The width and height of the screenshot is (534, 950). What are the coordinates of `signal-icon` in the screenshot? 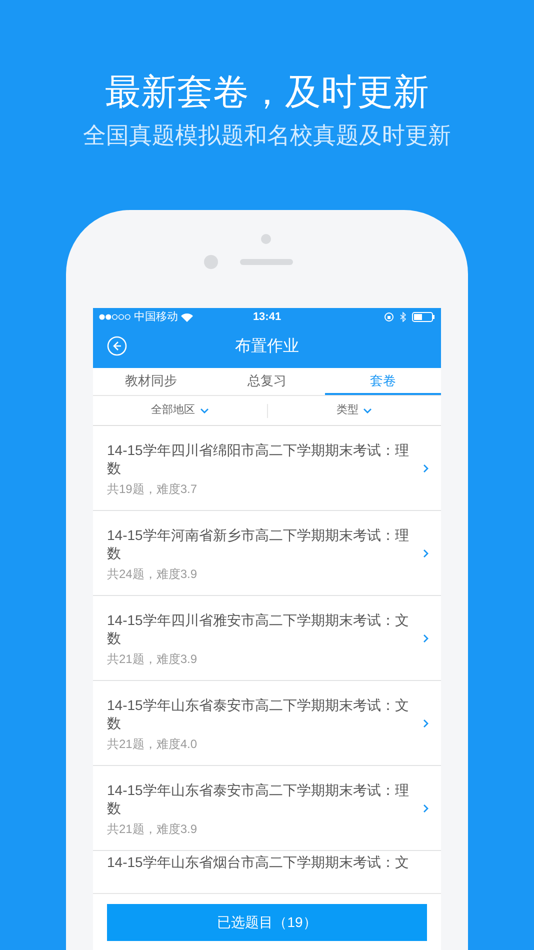 It's located at (115, 317).